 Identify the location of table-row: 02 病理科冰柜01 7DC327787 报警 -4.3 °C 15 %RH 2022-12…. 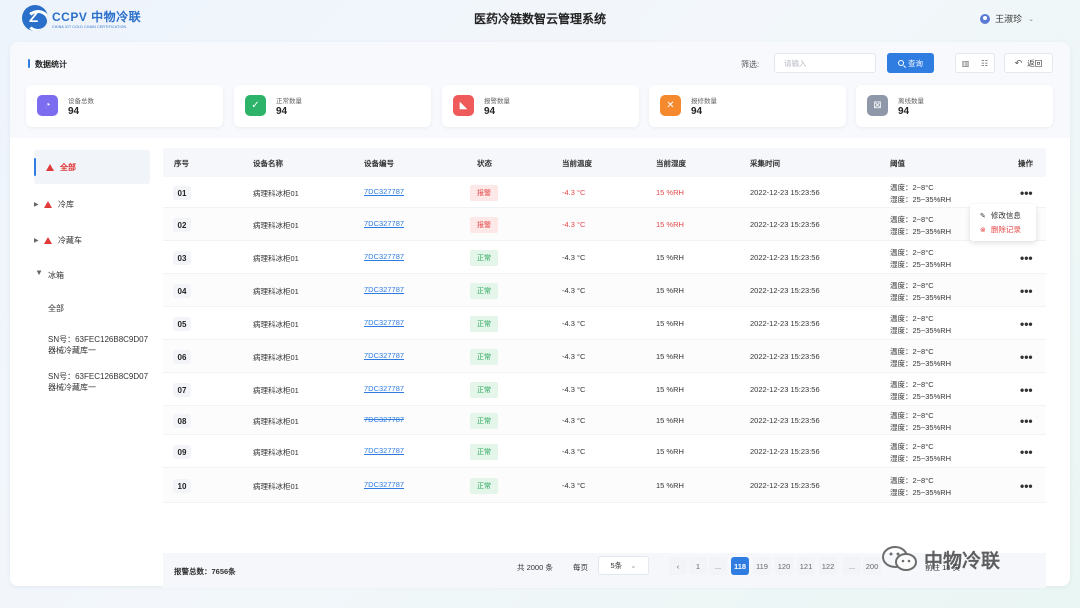
(604, 224).